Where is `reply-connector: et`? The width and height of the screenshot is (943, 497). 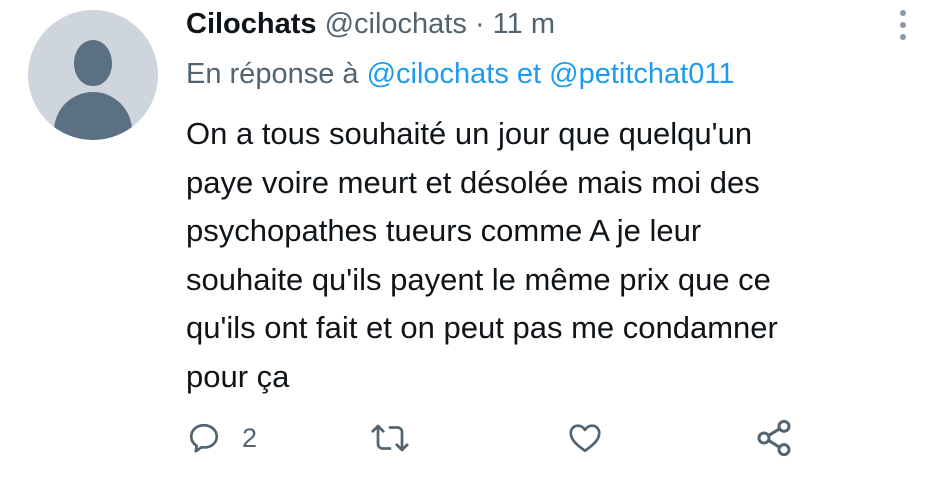
reply-connector: et is located at coordinates (529, 74).